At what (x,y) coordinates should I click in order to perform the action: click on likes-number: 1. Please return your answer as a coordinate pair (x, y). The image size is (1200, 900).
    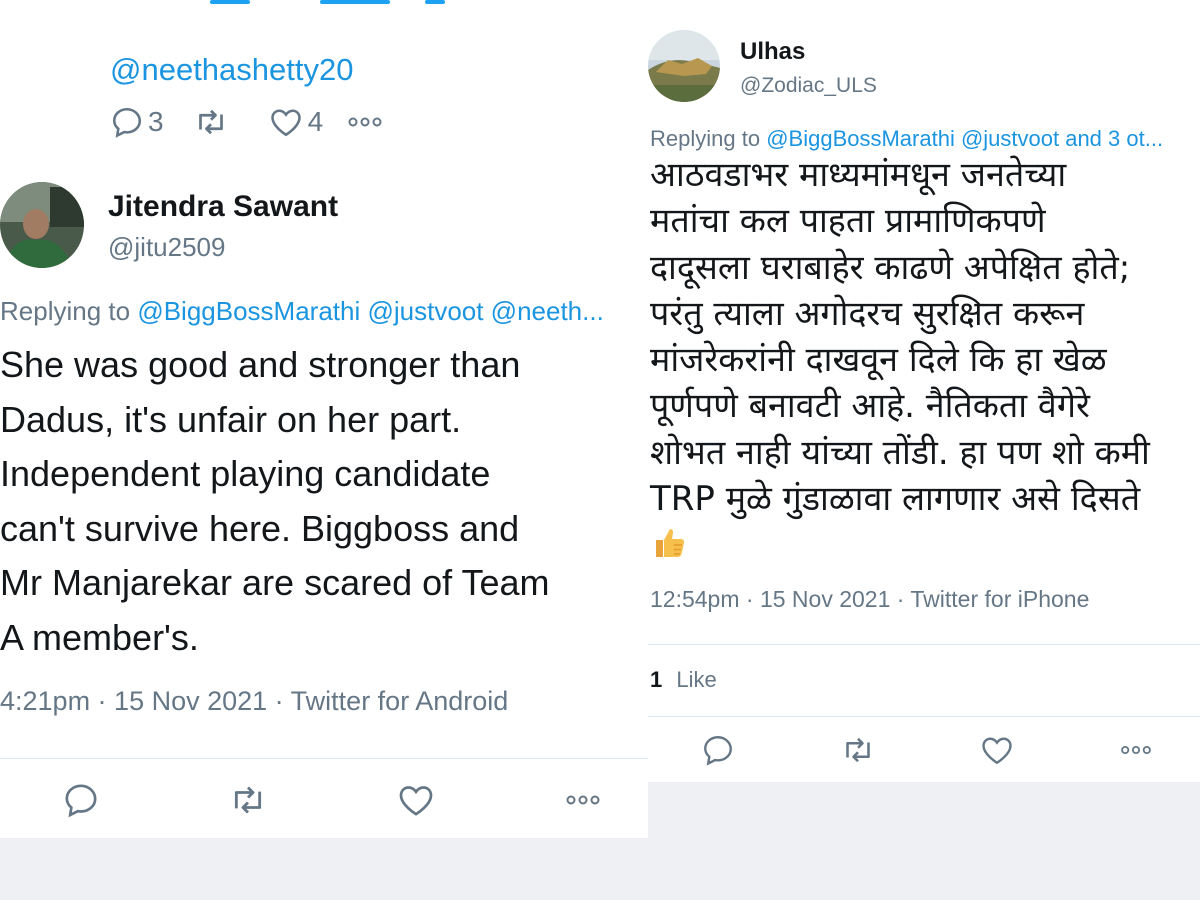
    Looking at the image, I should click on (656, 679).